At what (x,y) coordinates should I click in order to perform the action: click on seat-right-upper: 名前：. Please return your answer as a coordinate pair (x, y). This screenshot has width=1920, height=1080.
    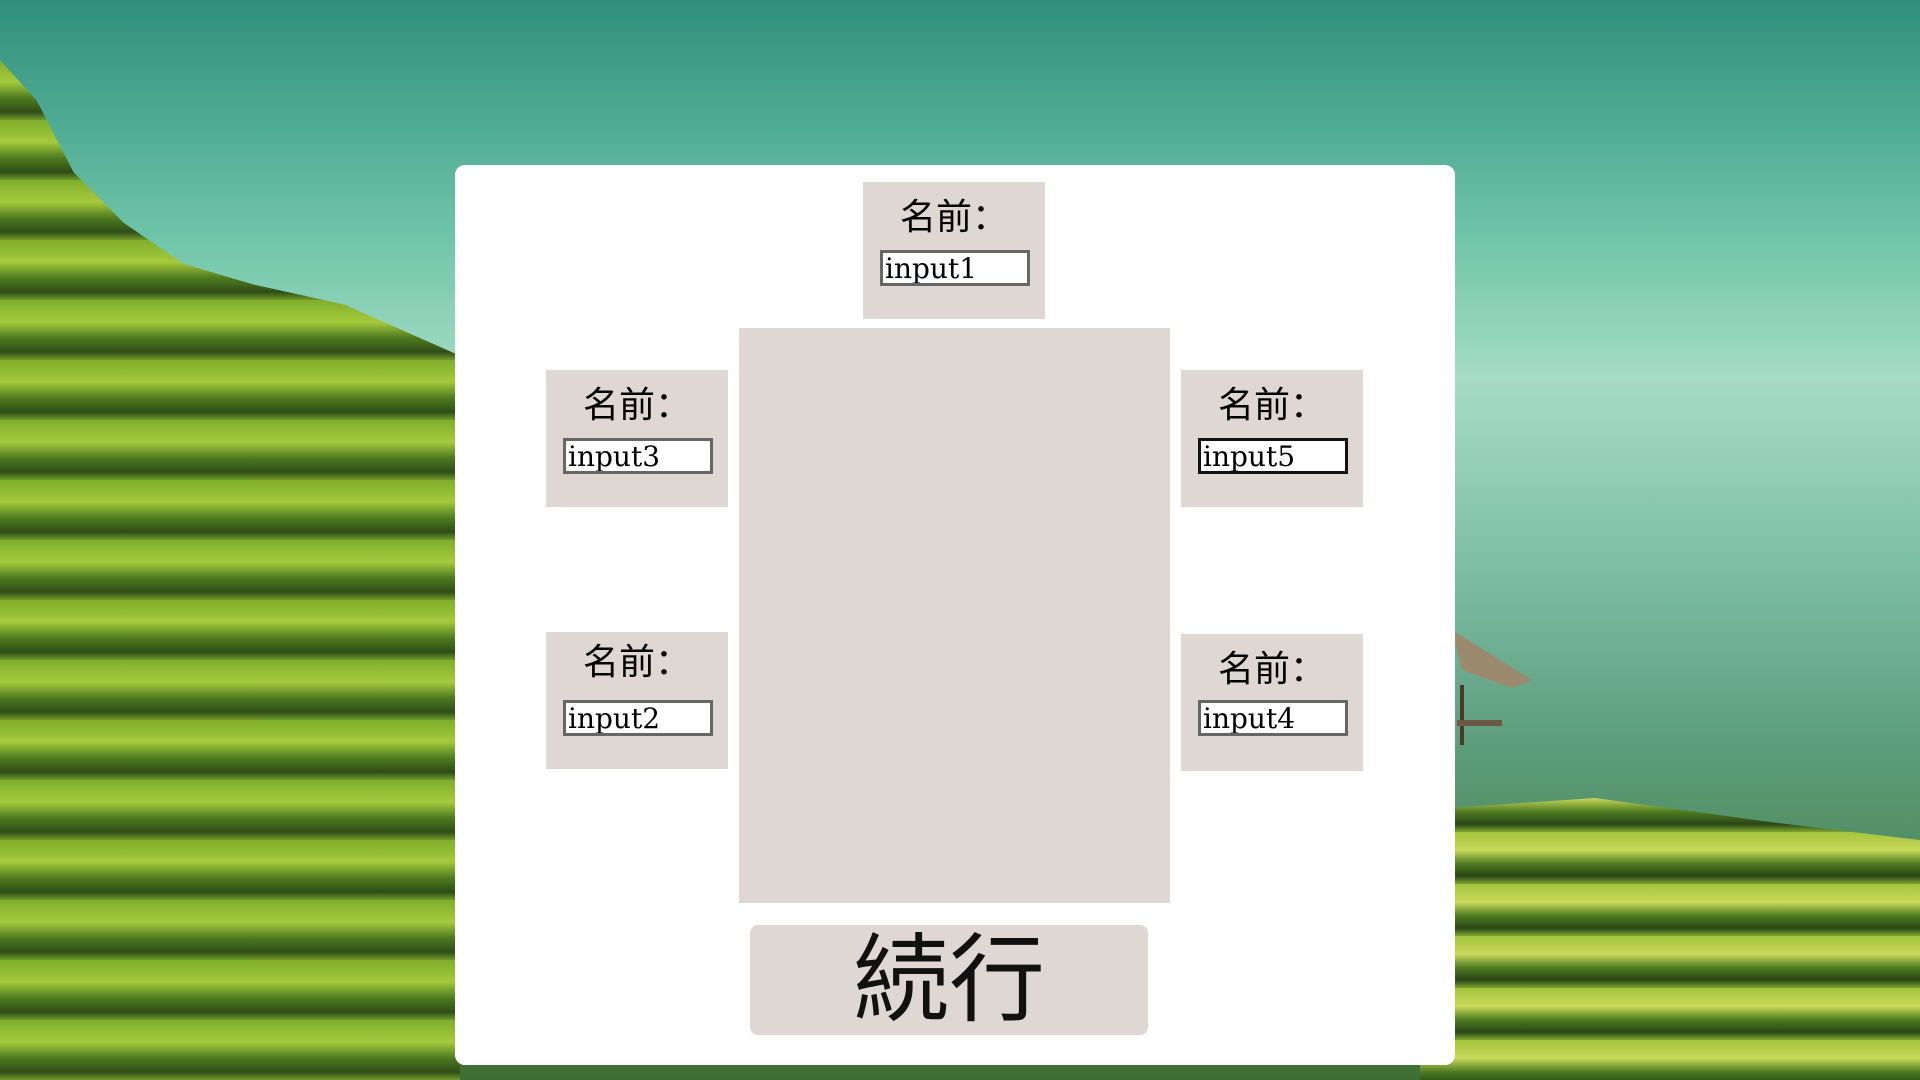
    Looking at the image, I should click on (1272, 438).